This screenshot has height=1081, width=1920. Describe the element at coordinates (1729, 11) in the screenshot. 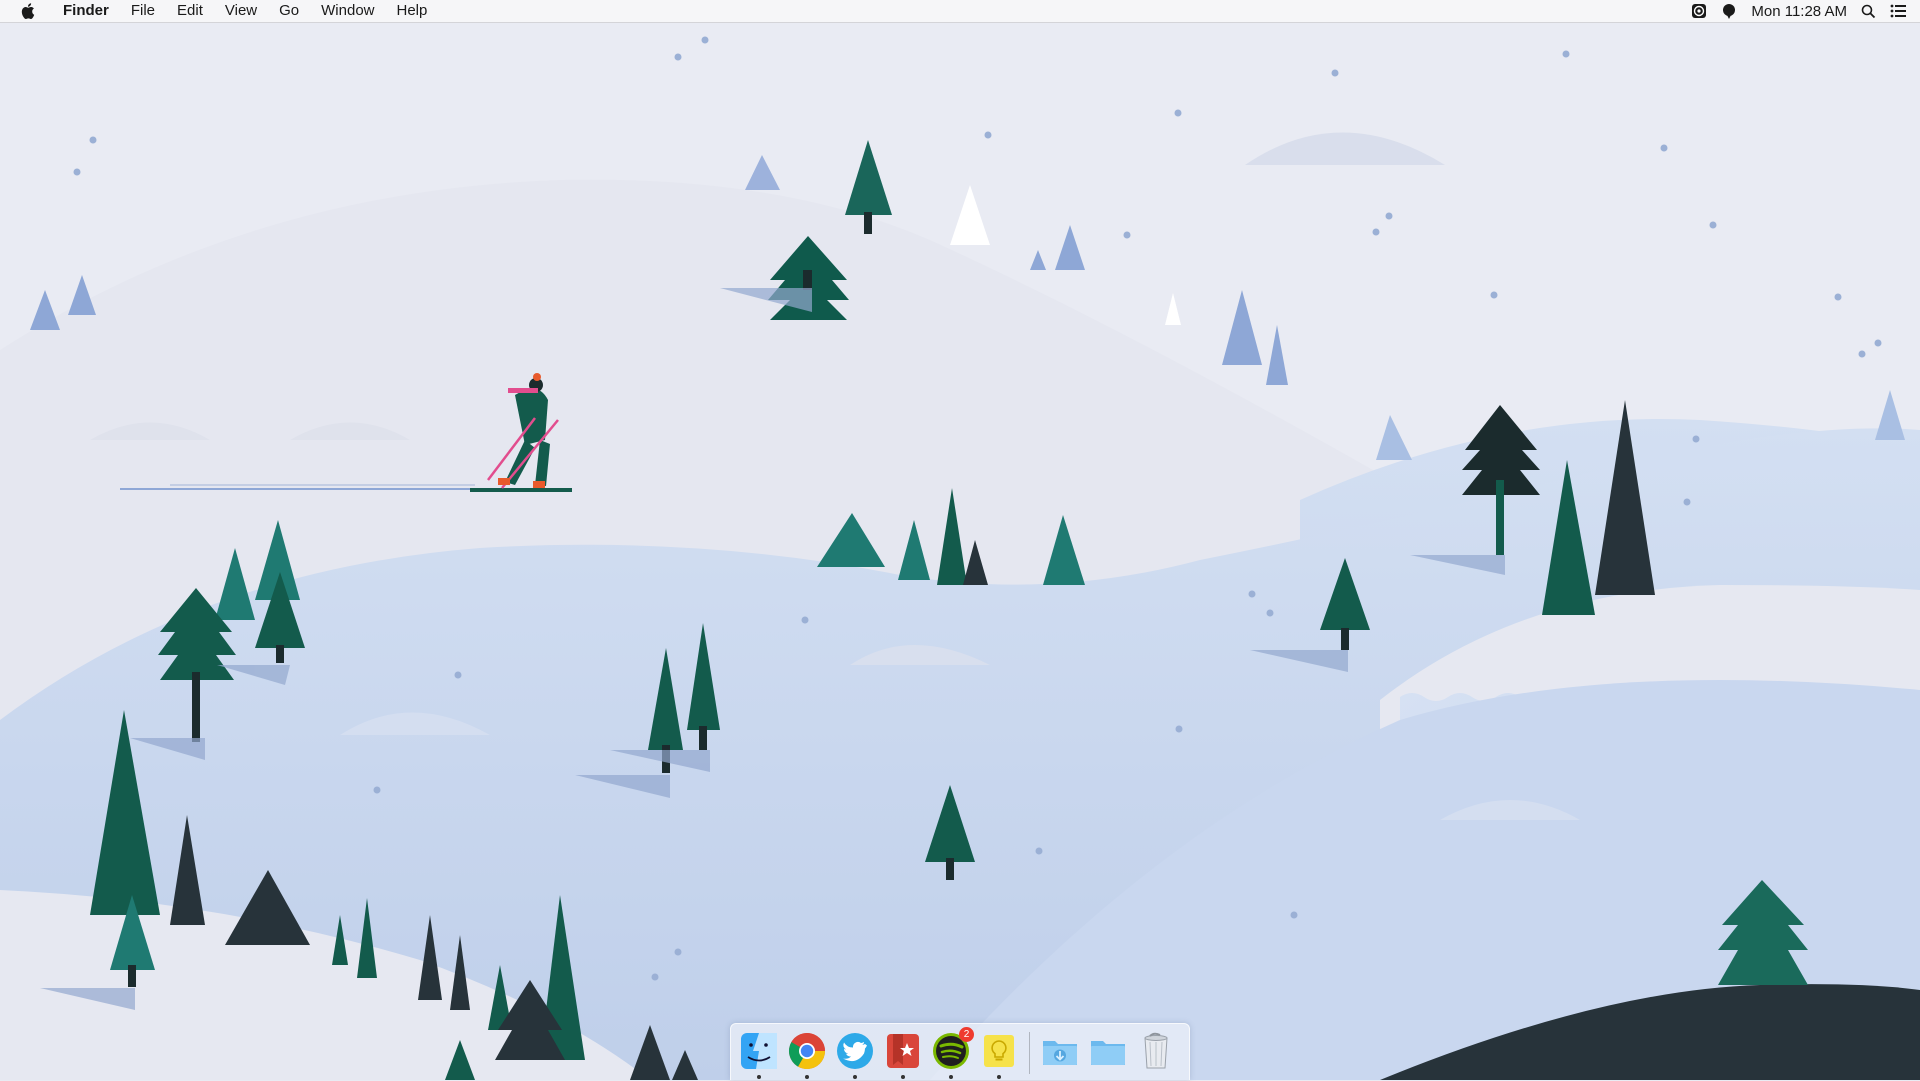

I see `notification-dot-icon` at that location.